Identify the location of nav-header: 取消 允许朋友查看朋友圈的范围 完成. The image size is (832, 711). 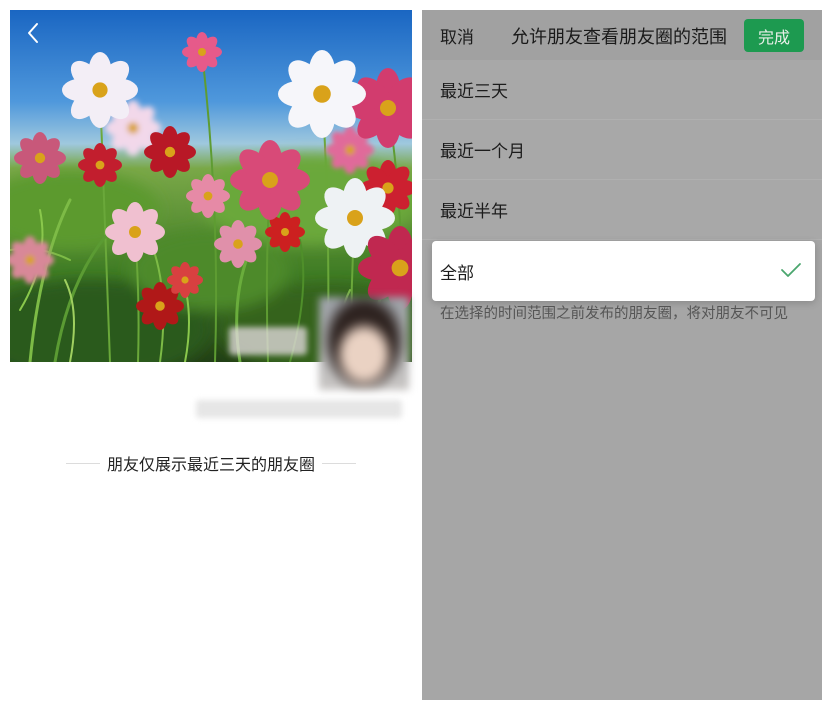
(622, 35).